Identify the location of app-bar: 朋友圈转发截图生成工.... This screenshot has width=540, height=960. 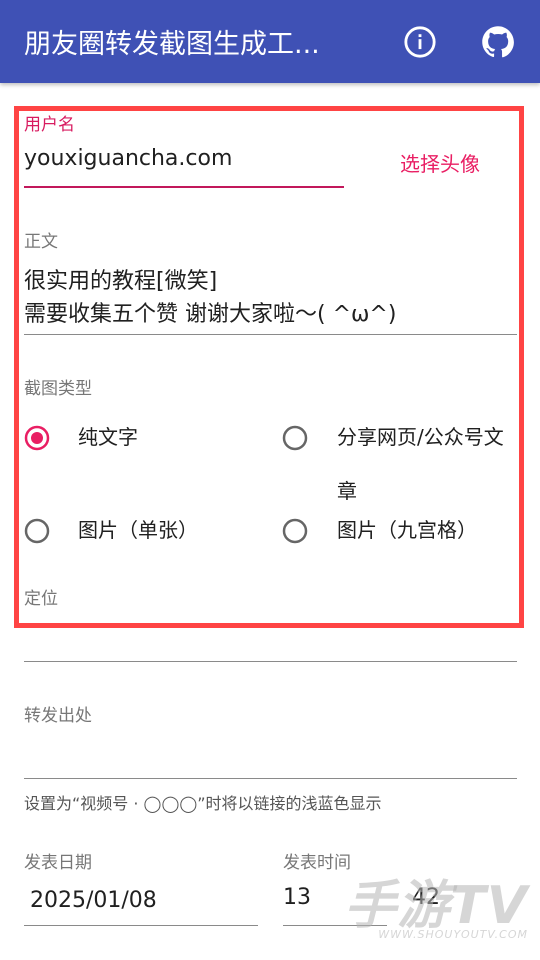
(270, 41).